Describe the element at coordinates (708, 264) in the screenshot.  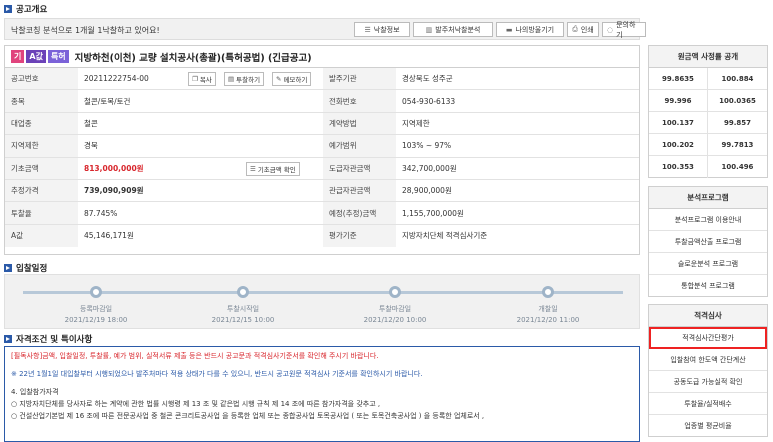
I see `slow-analysis-program-link: 슬로운분석 프로그램` at that location.